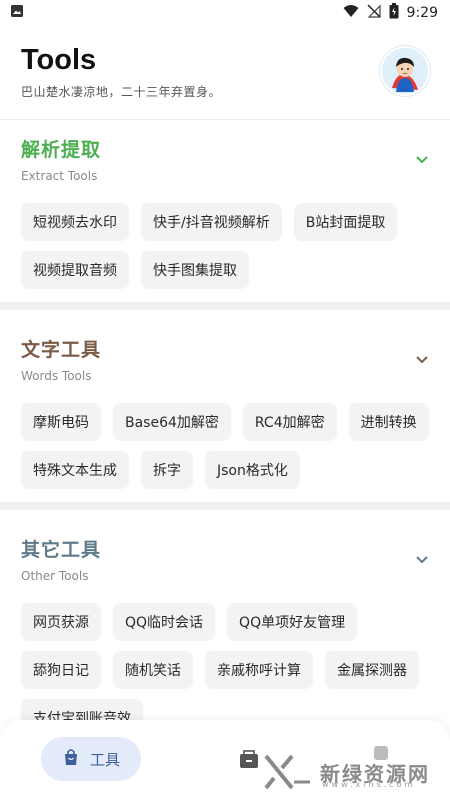 The height and width of the screenshot is (800, 450). Describe the element at coordinates (388, 422) in the screenshot. I see `tool-chip: 进制转换` at that location.